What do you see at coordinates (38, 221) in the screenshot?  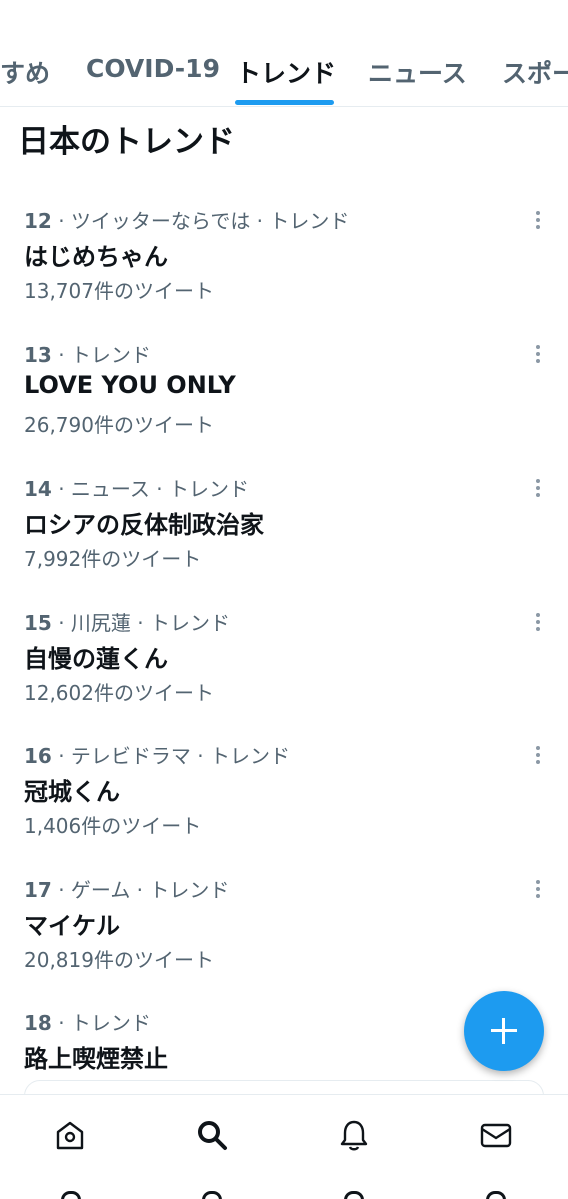 I see `trend-rank: 12` at bounding box center [38, 221].